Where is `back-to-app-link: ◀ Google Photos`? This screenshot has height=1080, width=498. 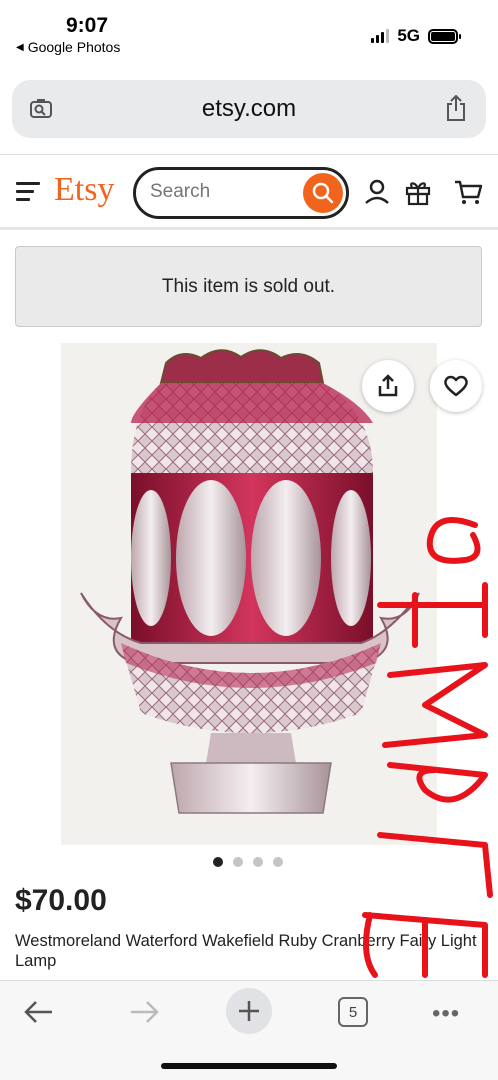 back-to-app-link: ◀ Google Photos is located at coordinates (68, 47).